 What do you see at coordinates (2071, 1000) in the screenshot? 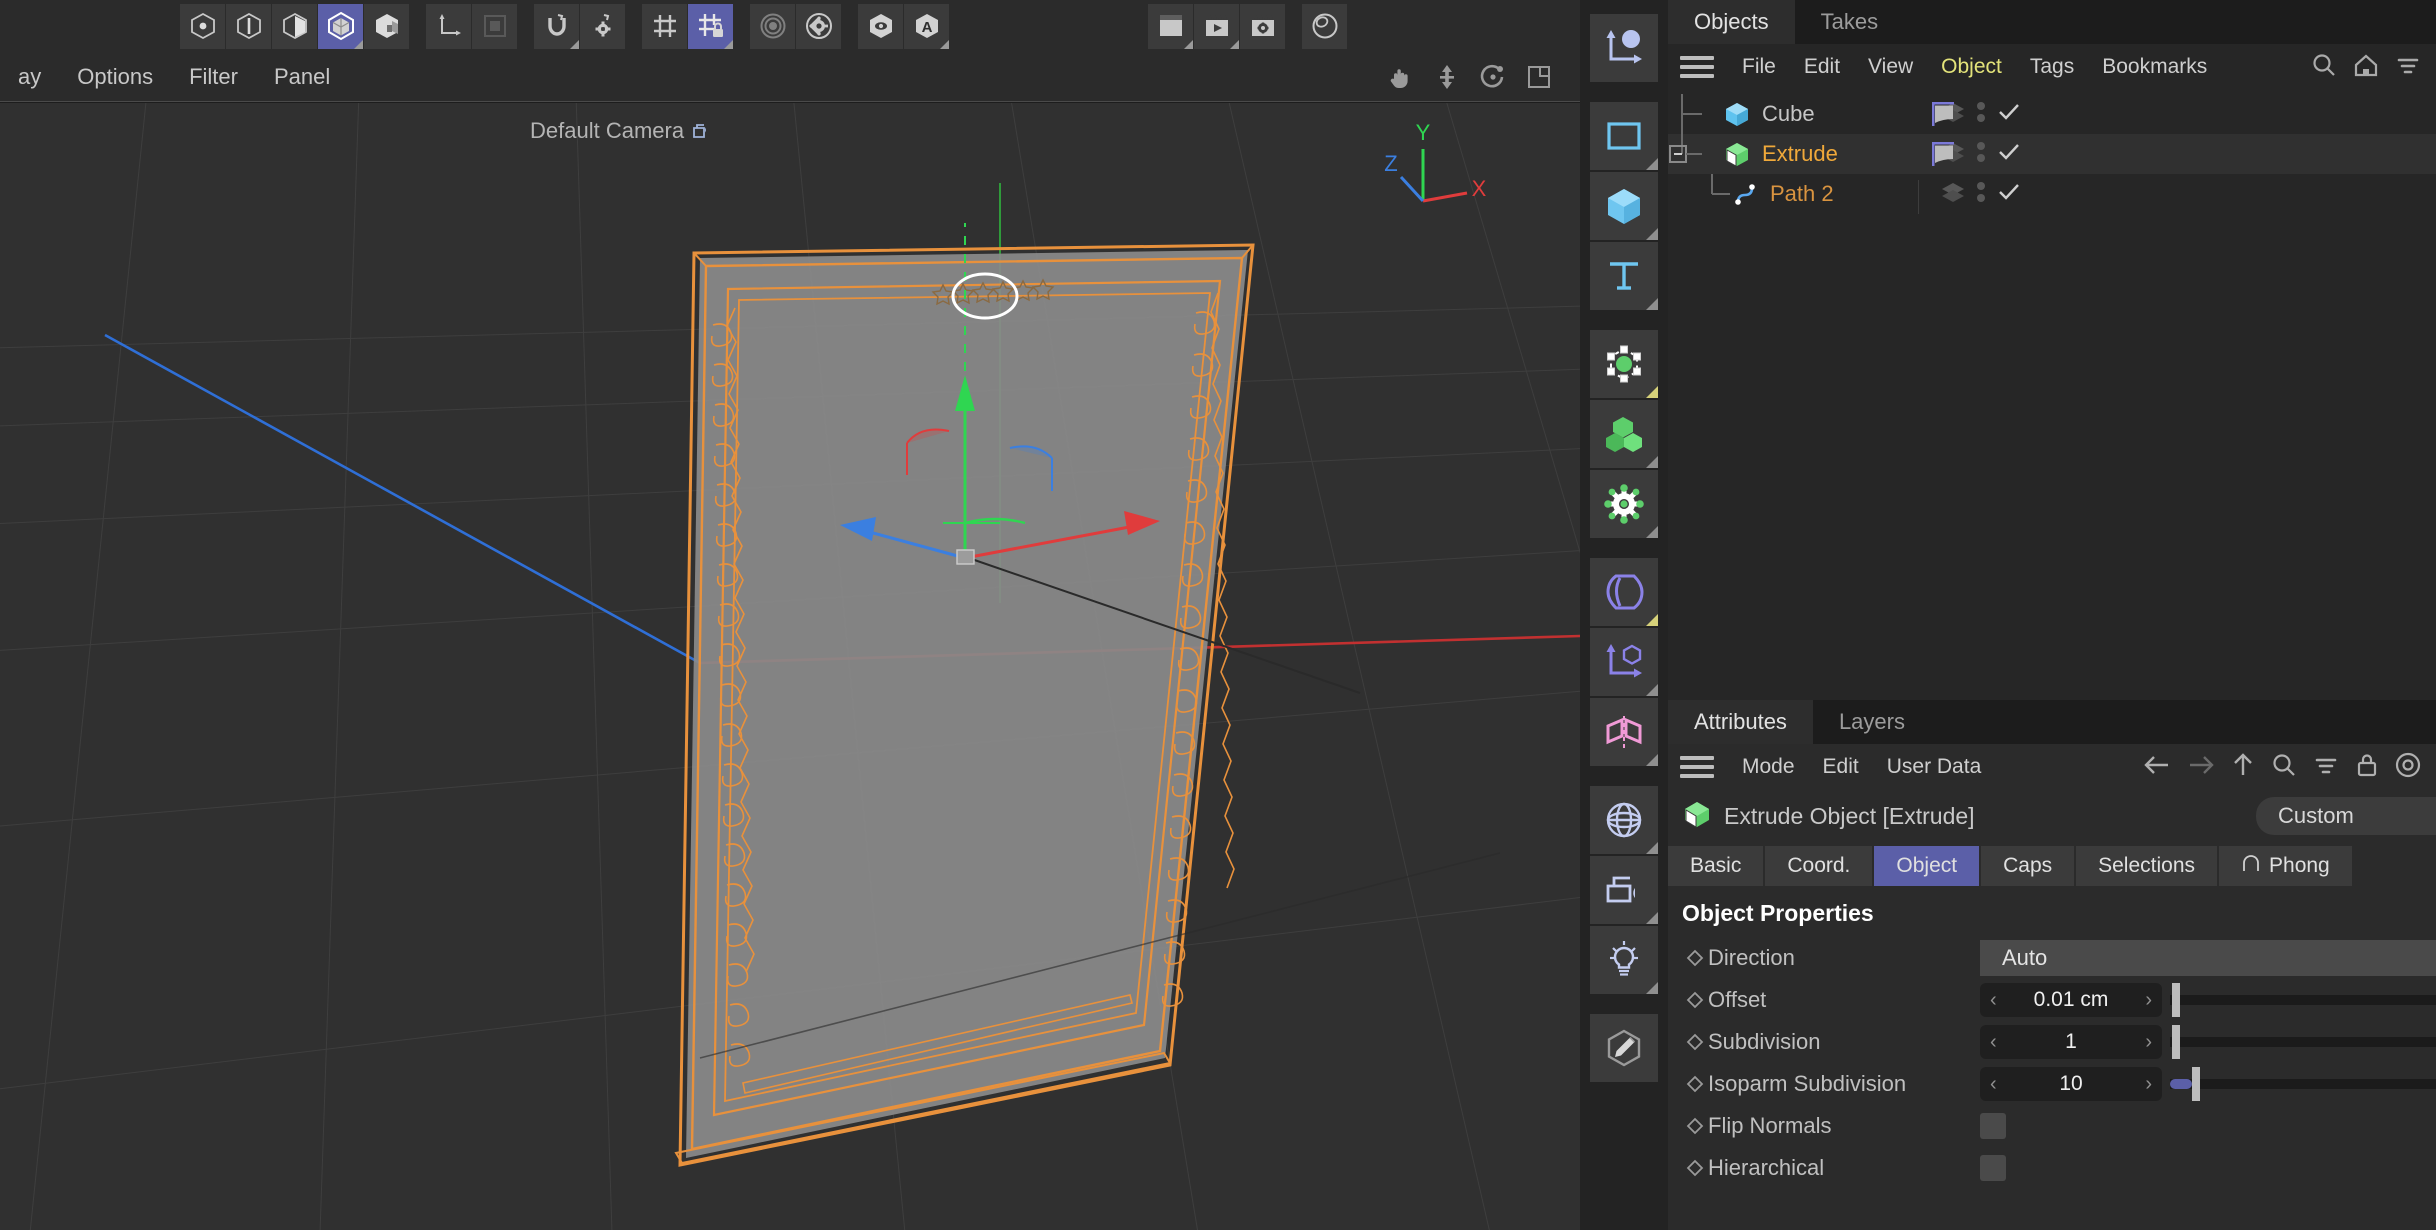
I see `offset-number-field: ‹ 0.01 cm ›` at bounding box center [2071, 1000].